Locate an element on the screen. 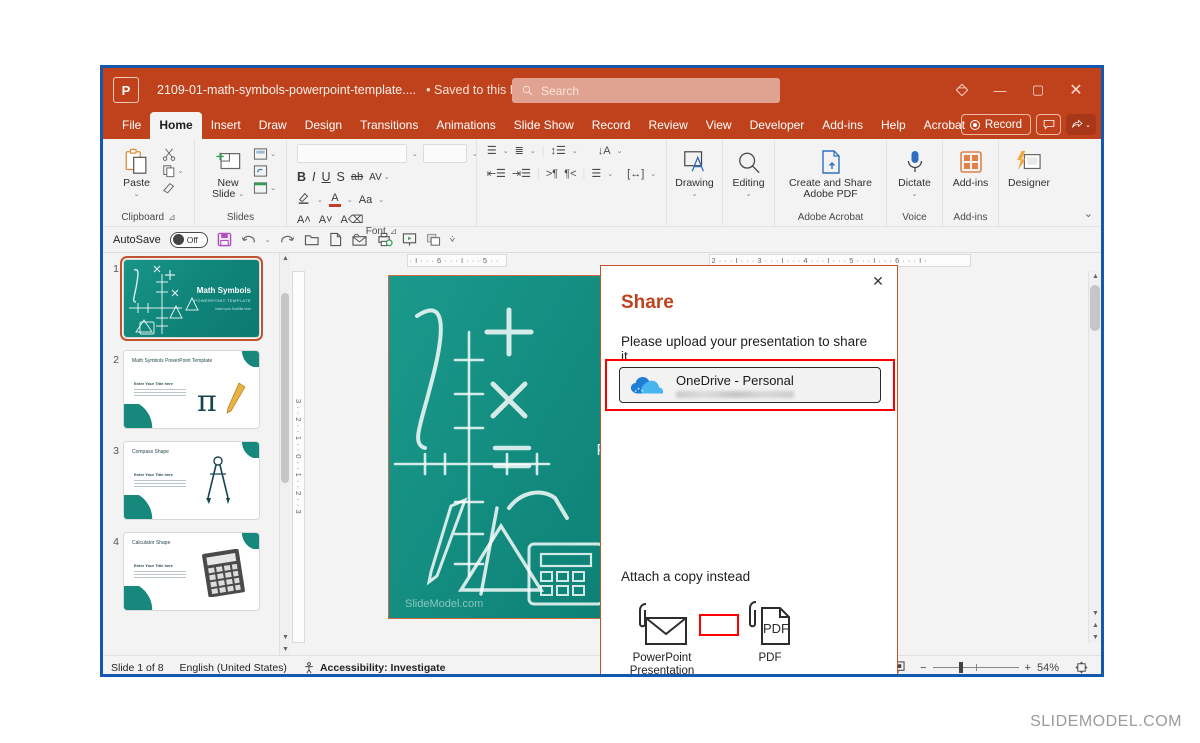  decrease-font-size-button: A˅ is located at coordinates (326, 220).